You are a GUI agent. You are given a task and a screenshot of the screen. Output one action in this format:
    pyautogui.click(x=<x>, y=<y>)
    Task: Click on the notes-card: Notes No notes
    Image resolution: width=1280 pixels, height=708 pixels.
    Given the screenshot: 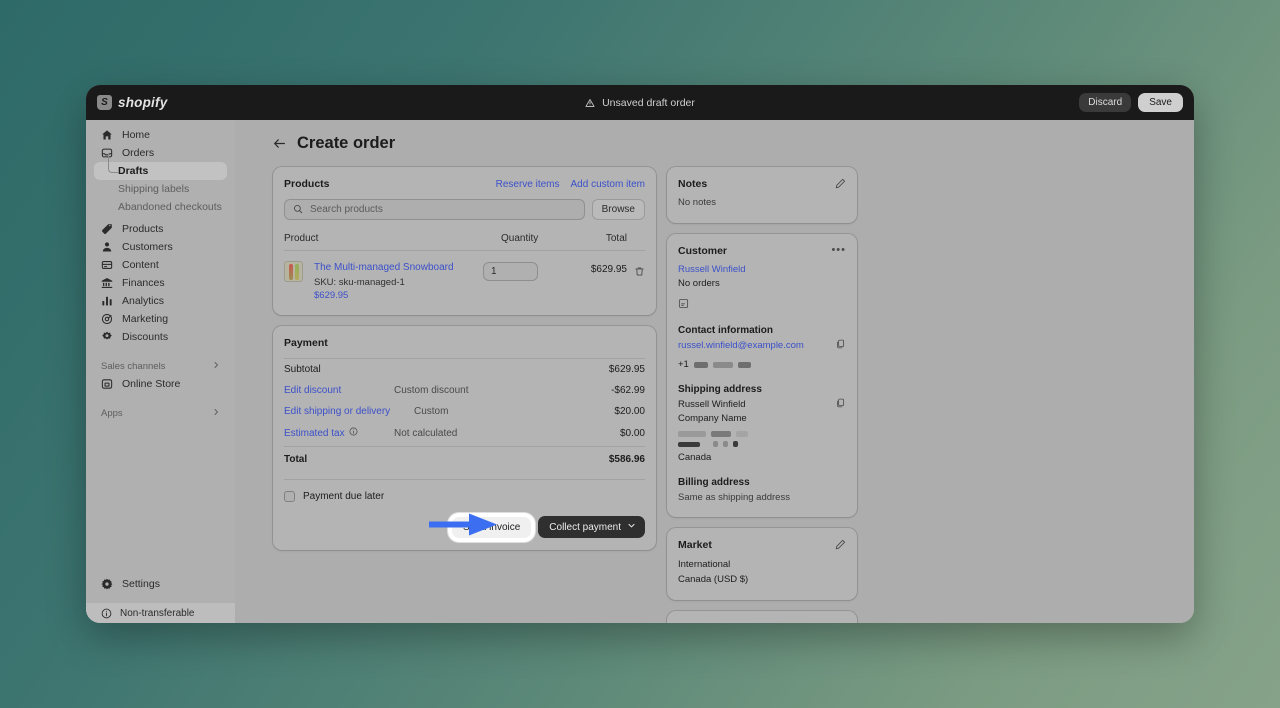 What is the action you would take?
    pyautogui.click(x=762, y=195)
    